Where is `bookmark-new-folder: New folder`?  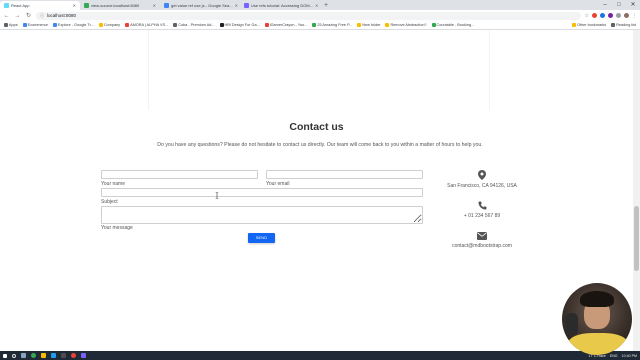 bookmark-new-folder: New folder is located at coordinates (368, 25).